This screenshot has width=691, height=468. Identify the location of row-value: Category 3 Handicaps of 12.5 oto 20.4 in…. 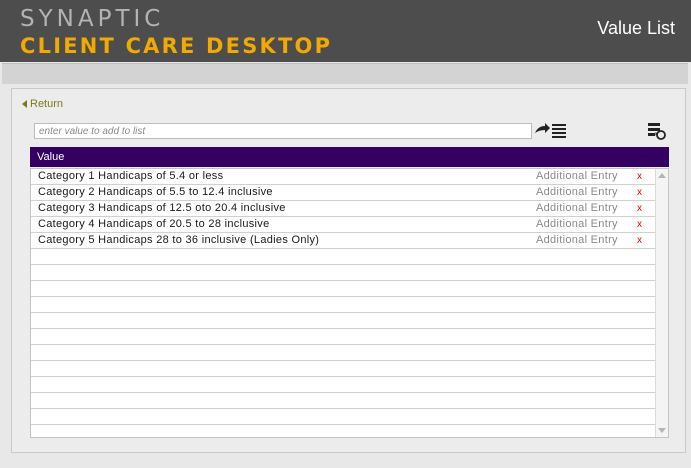
(162, 208).